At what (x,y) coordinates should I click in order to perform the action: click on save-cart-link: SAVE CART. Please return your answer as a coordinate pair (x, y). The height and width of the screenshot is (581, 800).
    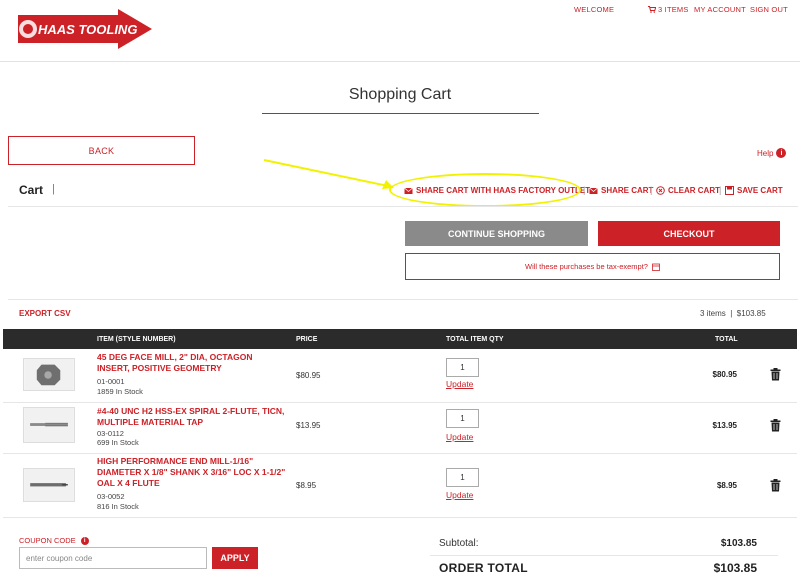
    Looking at the image, I should click on (754, 190).